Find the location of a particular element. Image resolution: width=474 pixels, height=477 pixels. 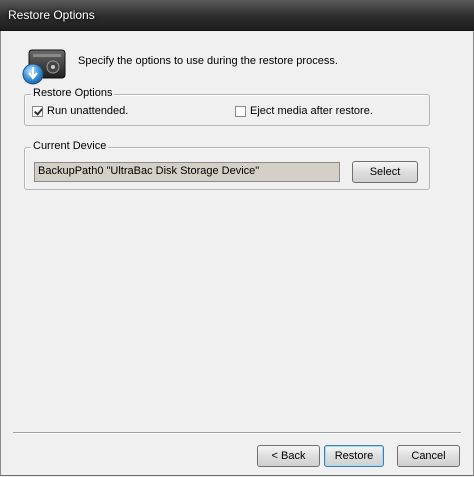

select-button: Select is located at coordinates (385, 172).